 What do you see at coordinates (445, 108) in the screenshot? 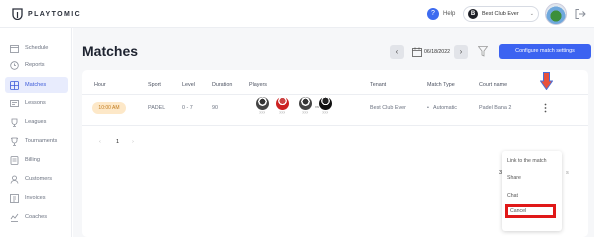
I see `match-type-cell: Automatic` at bounding box center [445, 108].